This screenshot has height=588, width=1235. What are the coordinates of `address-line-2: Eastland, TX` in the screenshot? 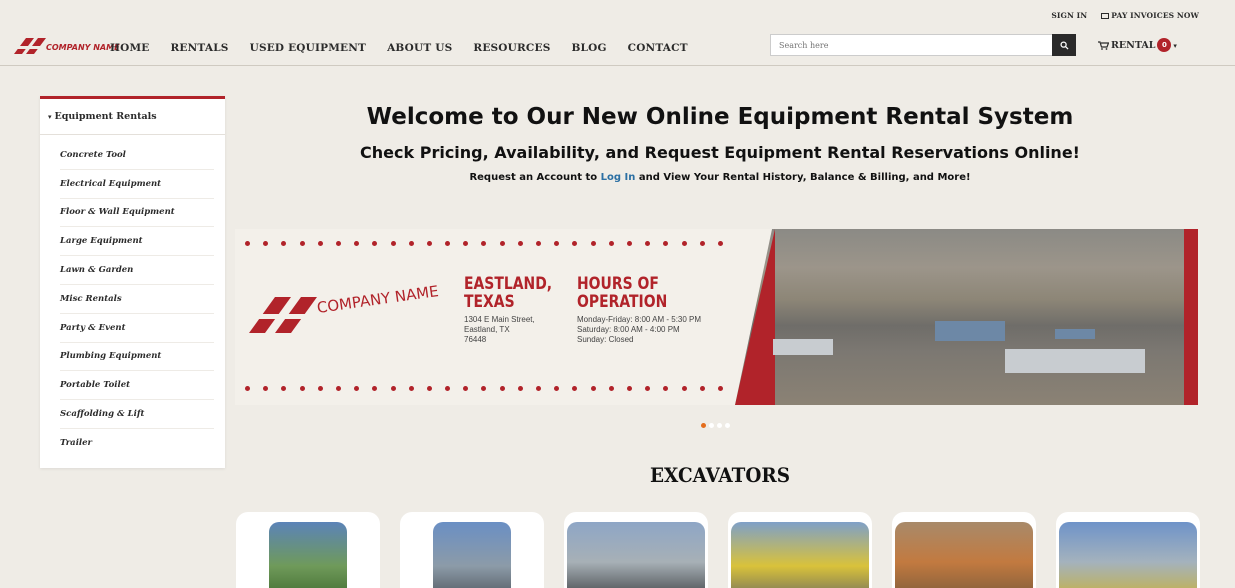 It's located at (487, 329).